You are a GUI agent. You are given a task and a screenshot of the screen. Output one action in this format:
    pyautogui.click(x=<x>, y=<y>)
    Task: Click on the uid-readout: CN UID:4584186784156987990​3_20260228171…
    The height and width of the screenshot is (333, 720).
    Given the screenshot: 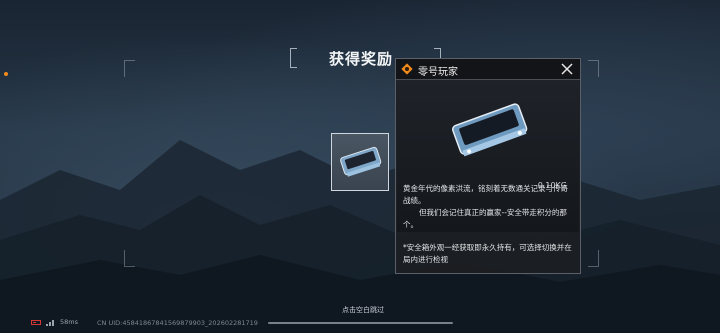 What is the action you would take?
    pyautogui.click(x=177, y=323)
    